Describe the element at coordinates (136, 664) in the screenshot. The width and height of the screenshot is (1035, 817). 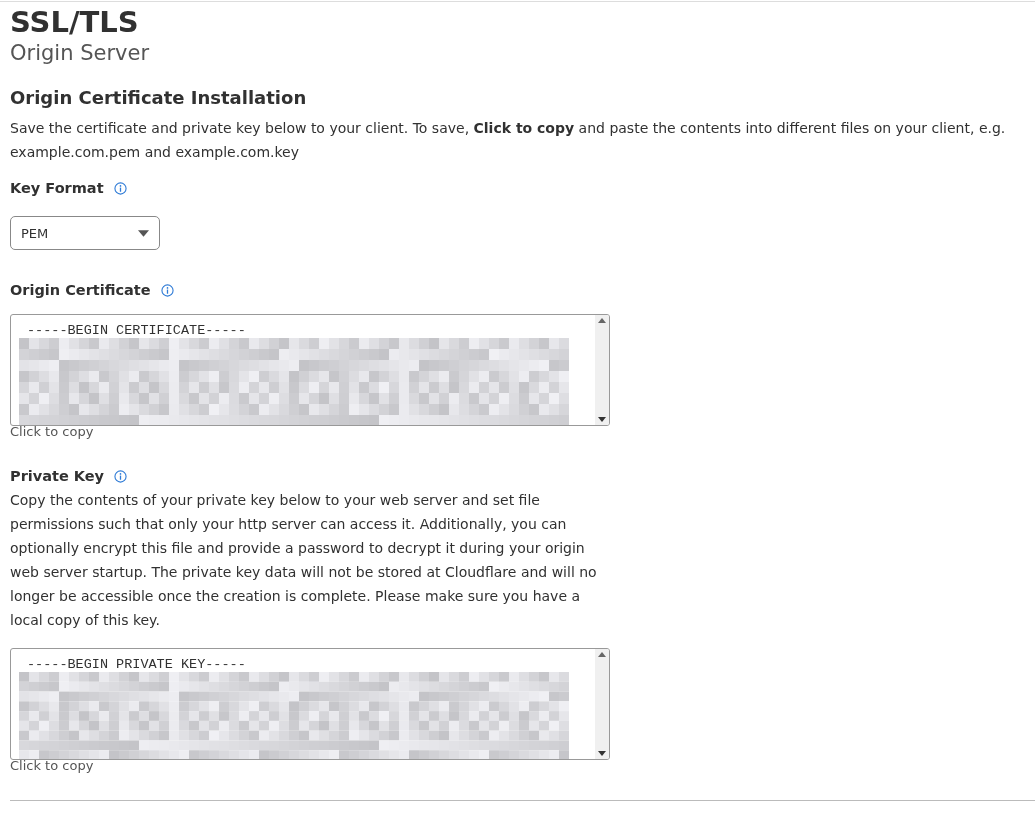
I see `private-key-text: -----BEGIN PRIVATE KEY-----` at that location.